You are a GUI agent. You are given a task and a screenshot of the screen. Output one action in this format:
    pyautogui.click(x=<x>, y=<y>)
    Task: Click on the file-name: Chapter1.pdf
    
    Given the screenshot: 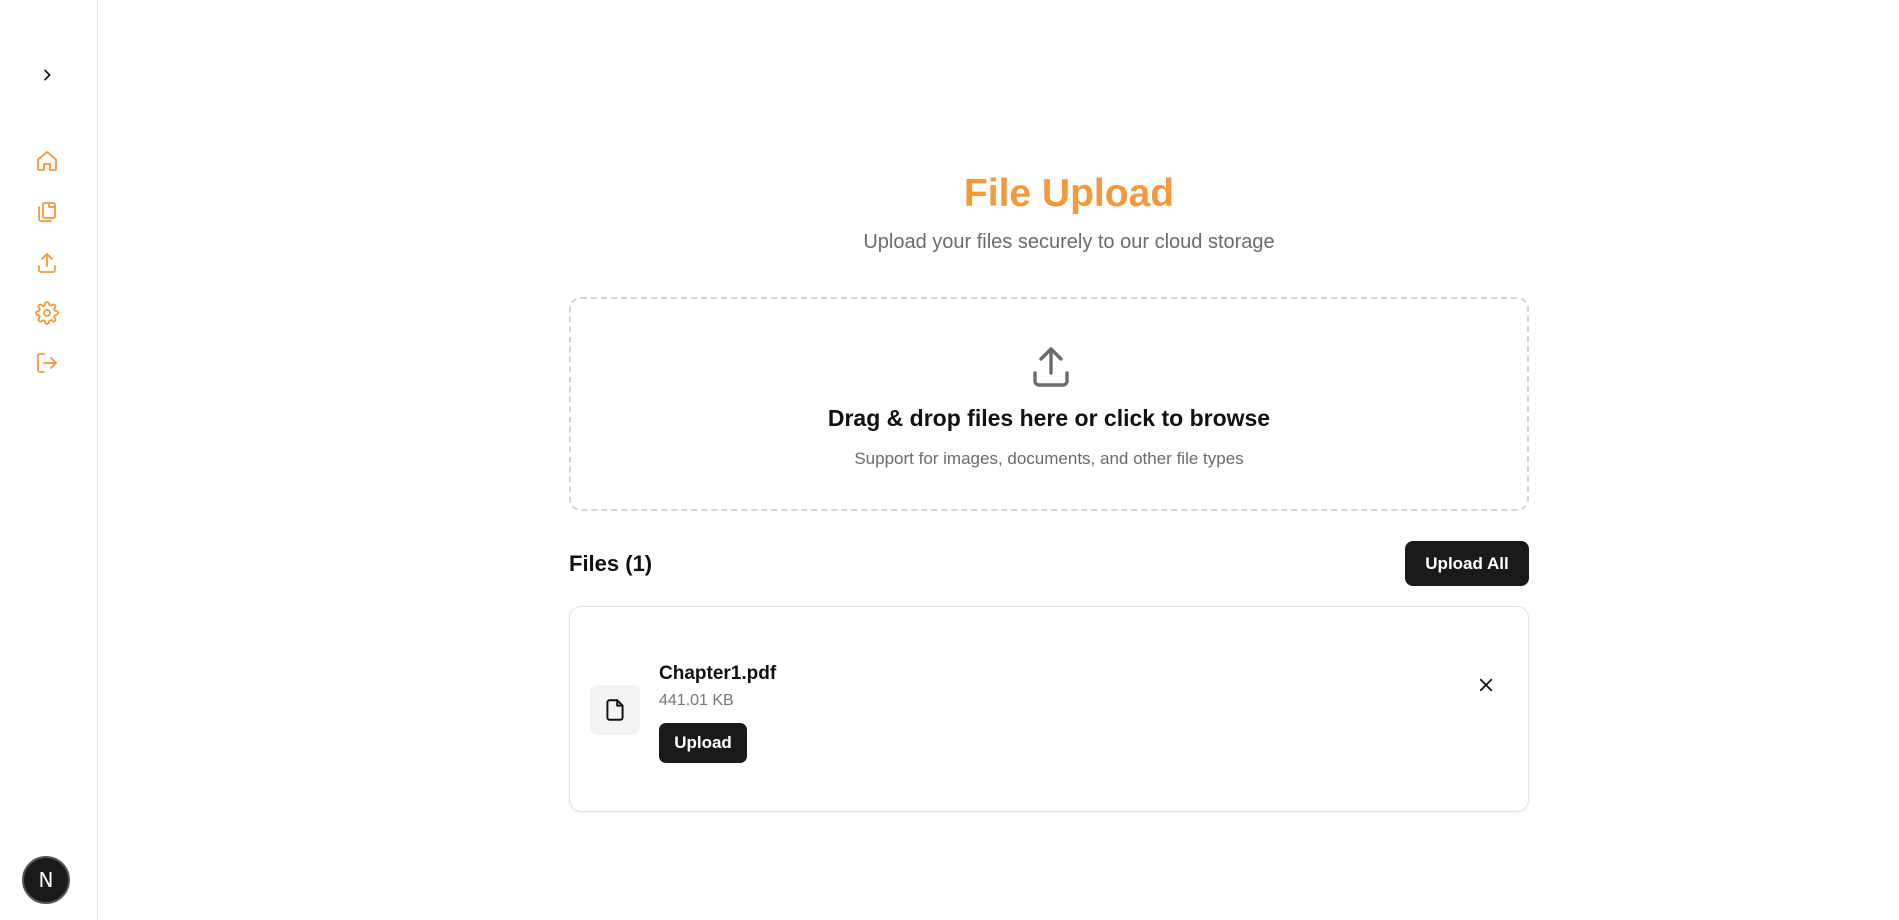 What is the action you would take?
    pyautogui.click(x=718, y=673)
    